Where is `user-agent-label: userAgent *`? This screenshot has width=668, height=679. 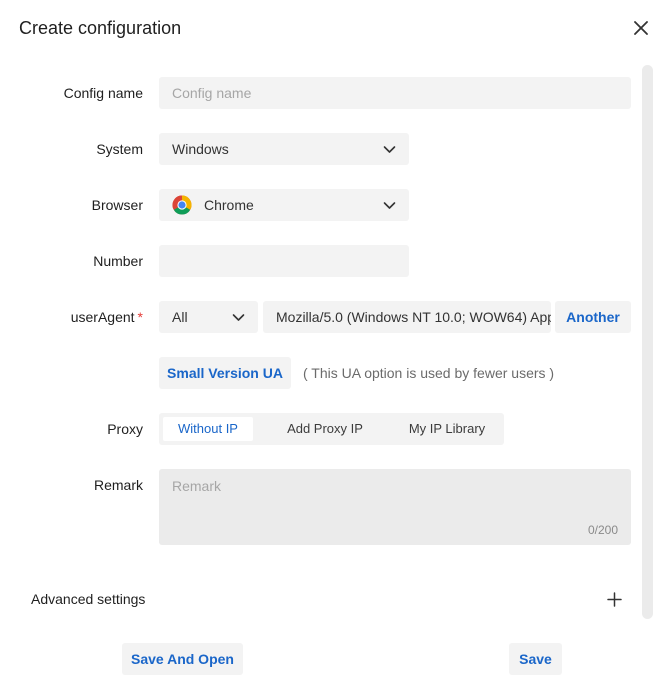
user-agent-label: userAgent * is located at coordinates (80, 317).